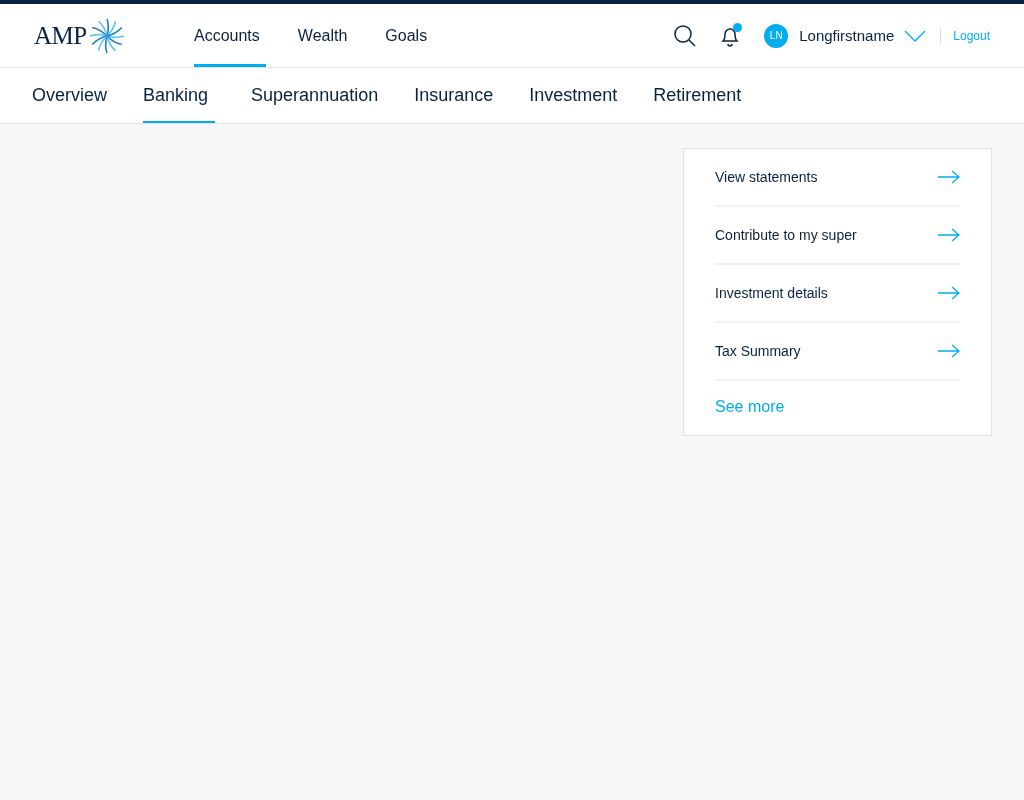  Describe the element at coordinates (325, 35) in the screenshot. I see `nav-tab: Wealth` at that location.